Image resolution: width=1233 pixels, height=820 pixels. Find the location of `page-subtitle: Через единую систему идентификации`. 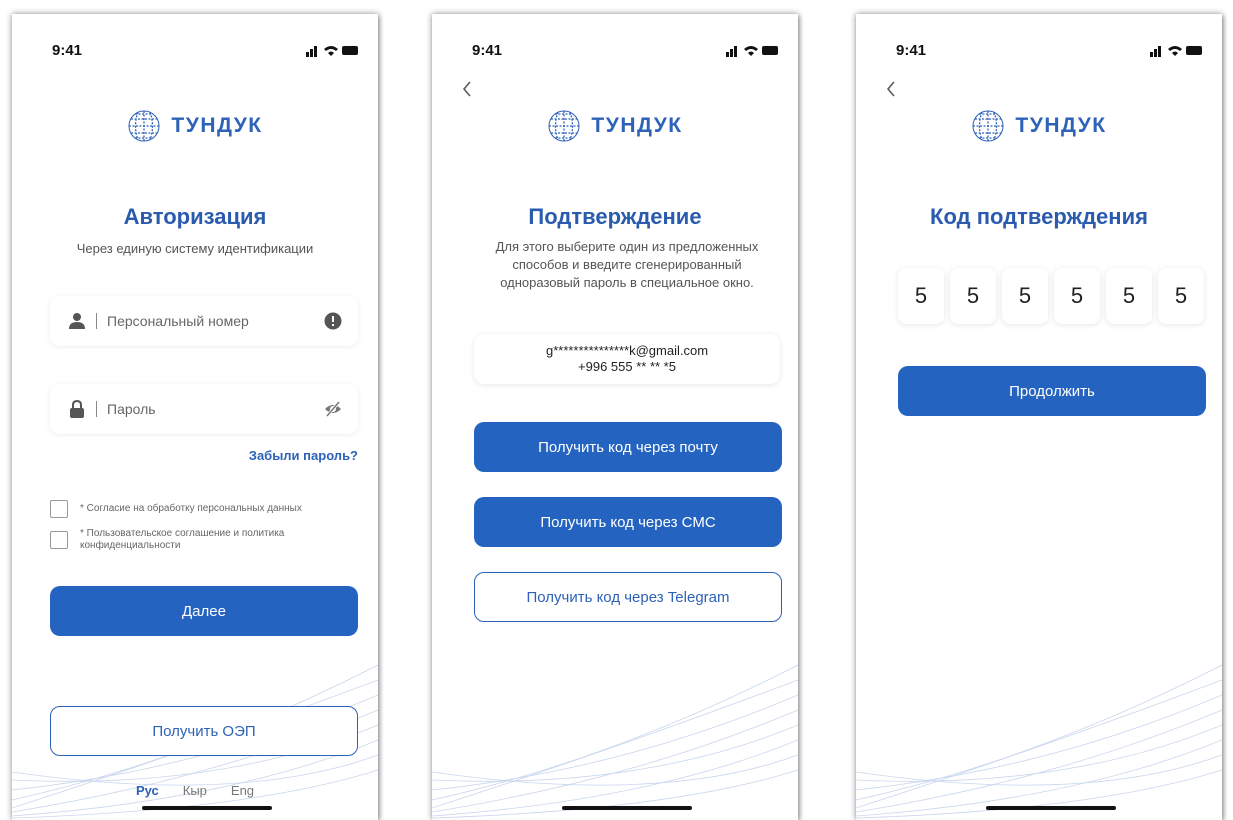

page-subtitle: Через единую систему идентификации is located at coordinates (195, 248).